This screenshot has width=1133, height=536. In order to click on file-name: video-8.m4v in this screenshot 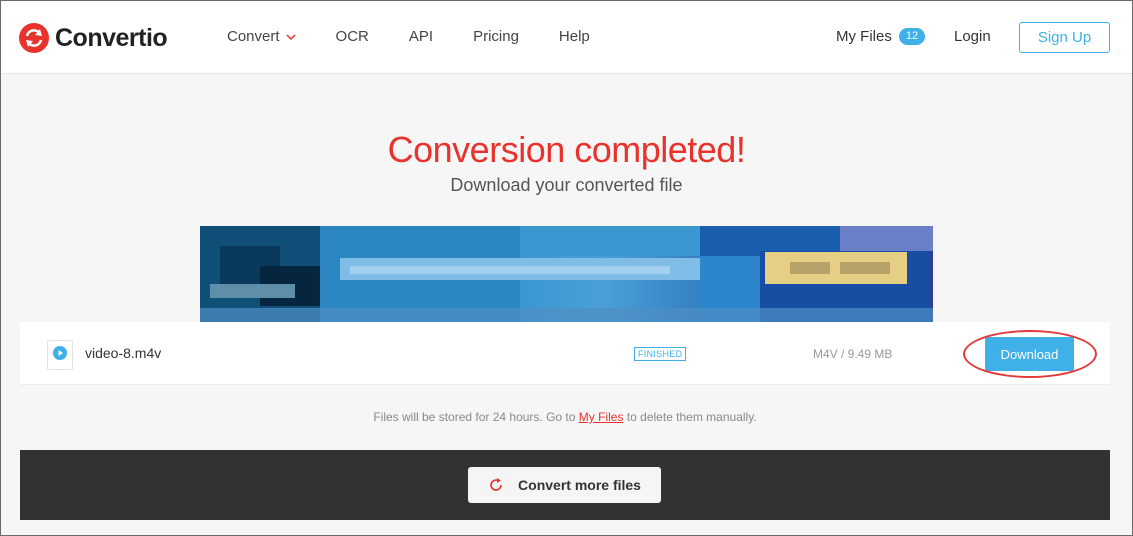, I will do `click(123, 353)`.